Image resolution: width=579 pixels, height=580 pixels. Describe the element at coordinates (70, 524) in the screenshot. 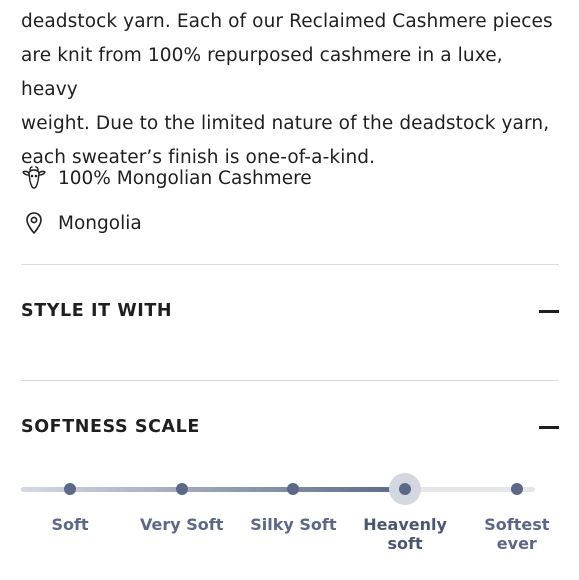

I see `softness-level-label: Soft` at that location.